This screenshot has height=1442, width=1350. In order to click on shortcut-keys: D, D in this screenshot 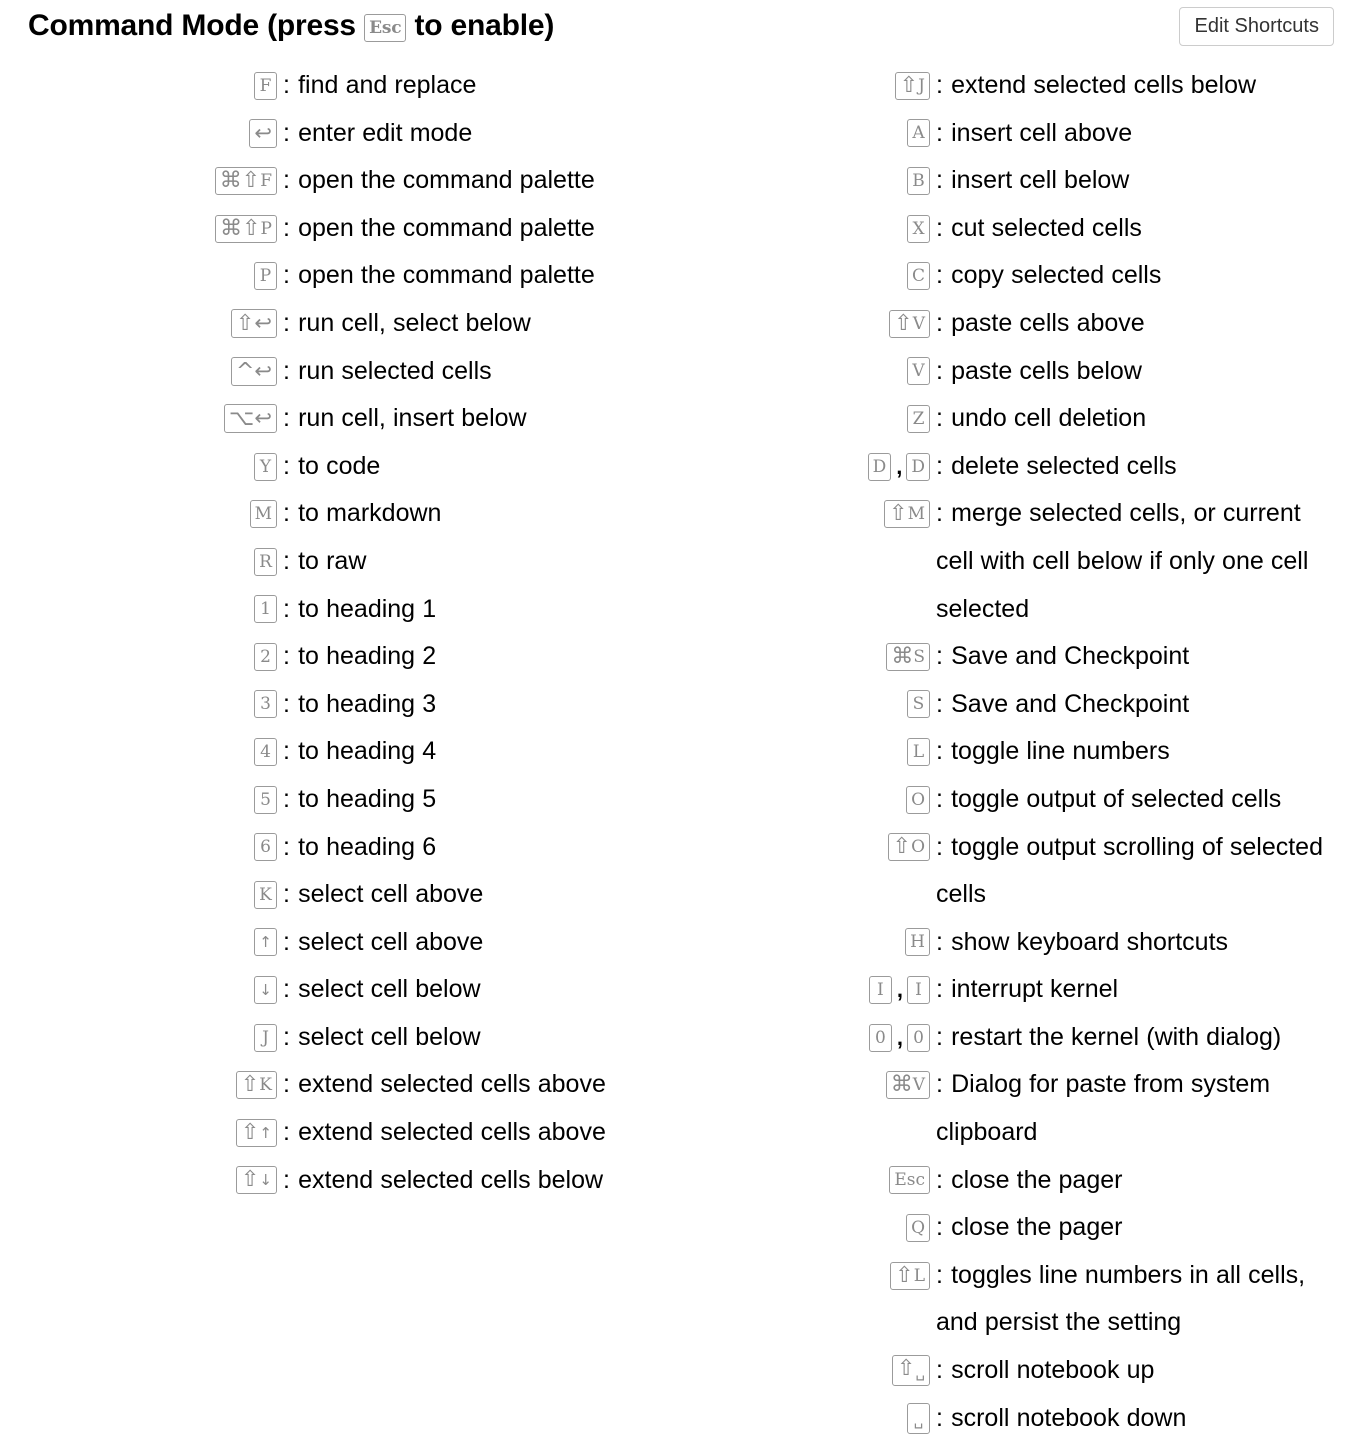, I will do `click(802, 467)`.